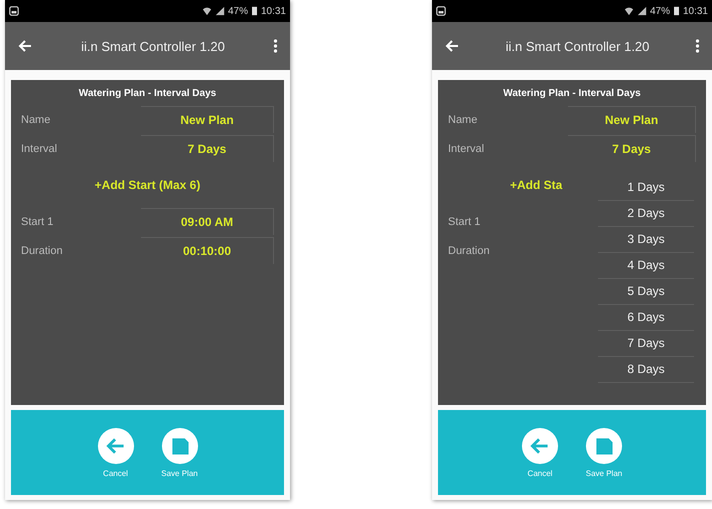  What do you see at coordinates (646, 240) in the screenshot?
I see `dropdown-option: 3 Days` at bounding box center [646, 240].